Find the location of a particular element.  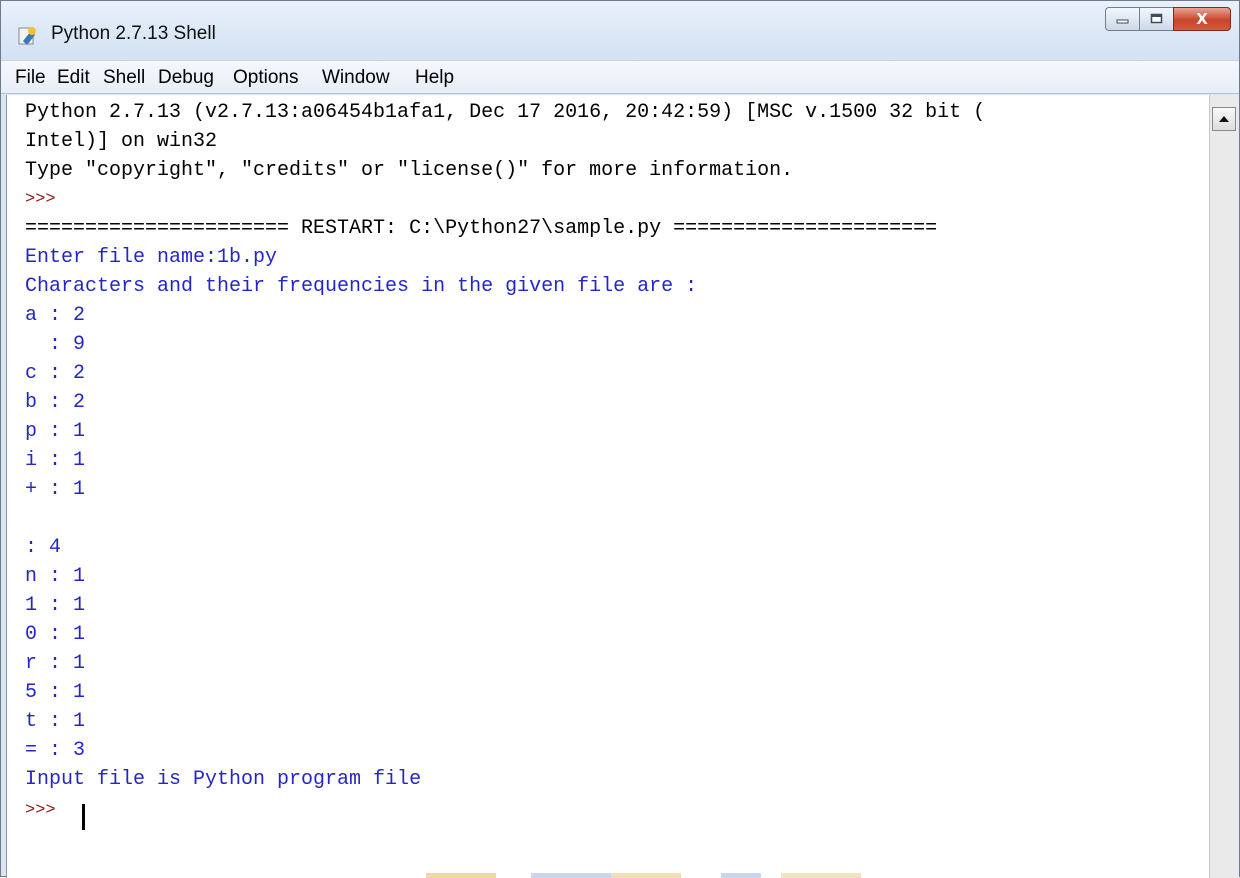

output-line: 5 : 1 is located at coordinates (55, 692).